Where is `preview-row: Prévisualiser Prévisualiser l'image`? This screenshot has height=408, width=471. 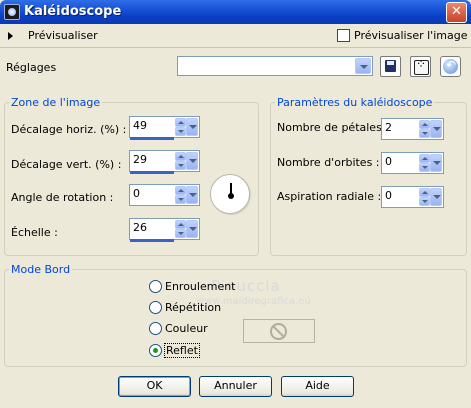
preview-row: Prévisualiser Prévisualiser l'image is located at coordinates (235, 36).